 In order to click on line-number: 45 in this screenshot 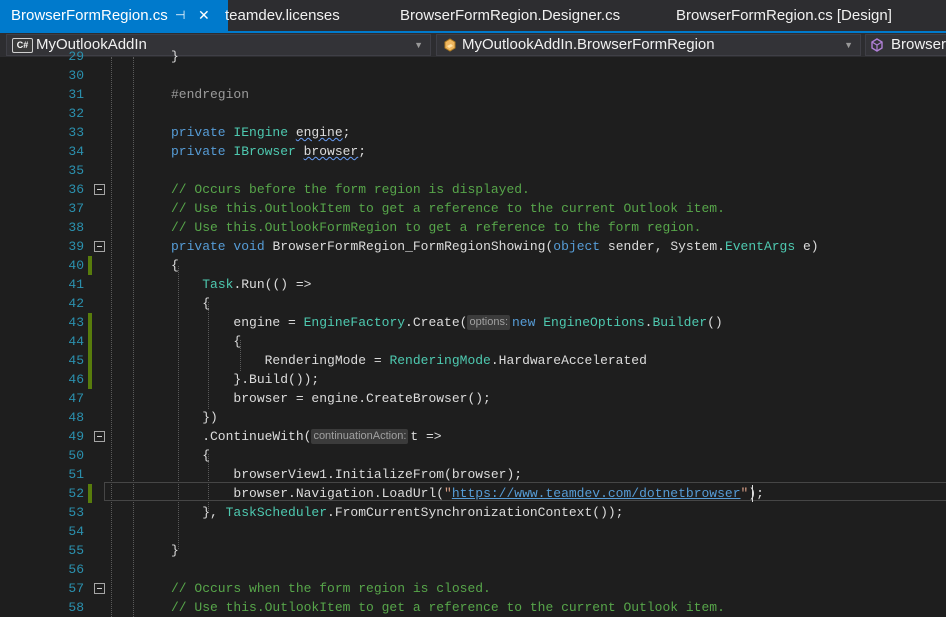, I will do `click(76, 360)`.